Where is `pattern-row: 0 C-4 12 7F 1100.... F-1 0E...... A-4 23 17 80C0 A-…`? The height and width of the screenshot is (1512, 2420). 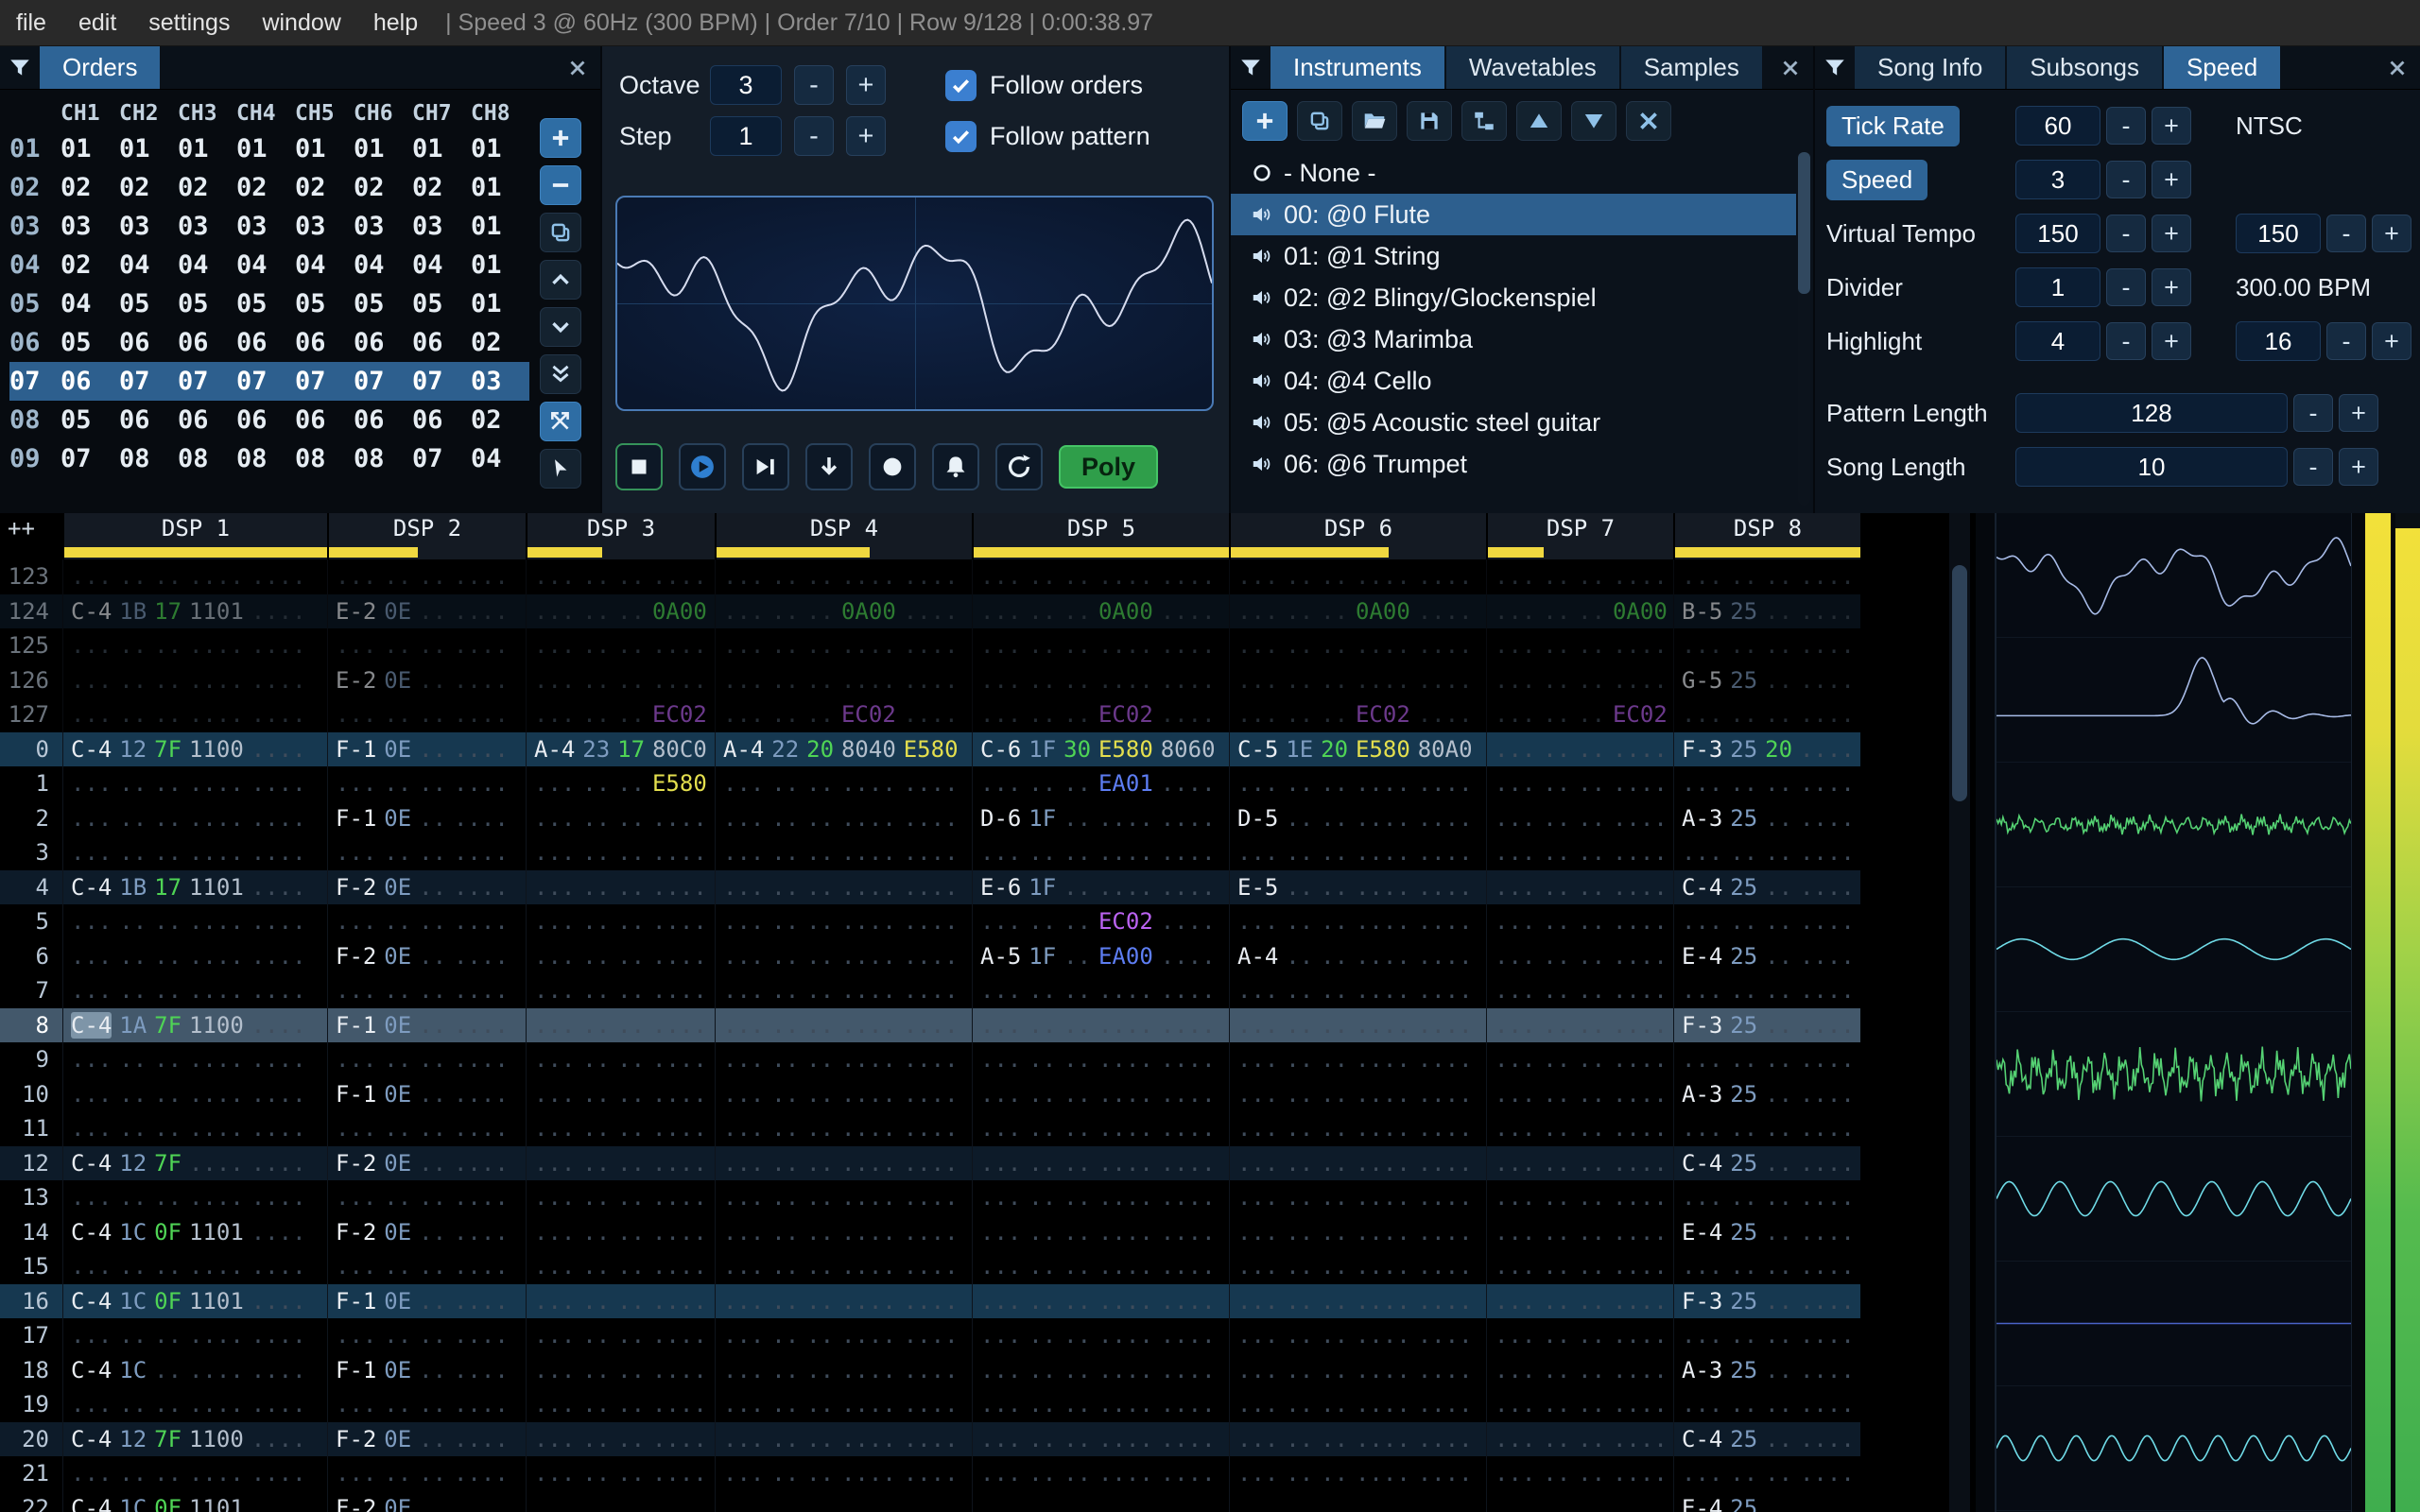
pattern-row: 0 C-4 12 7F 1100.... F-1 0E...... A-4 23 17 80C0 A-… is located at coordinates (930, 748).